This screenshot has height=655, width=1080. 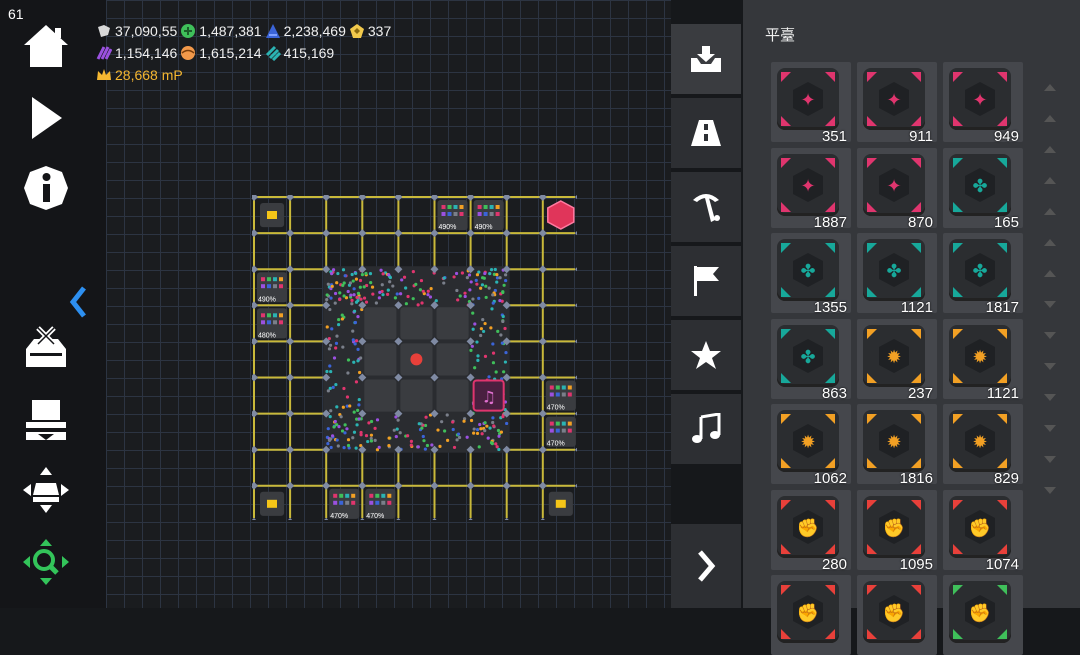 I want to click on zoom-fit-button, so click(x=46, y=562).